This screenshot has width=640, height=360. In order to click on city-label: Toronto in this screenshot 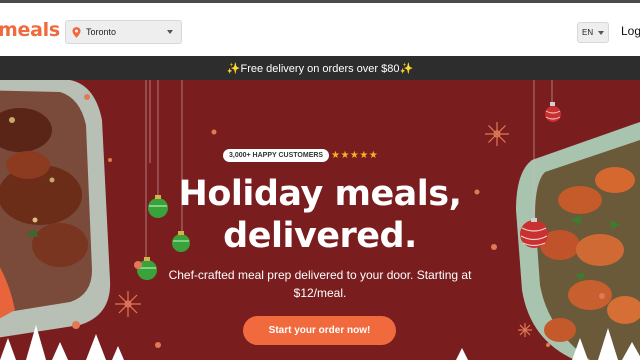, I will do `click(101, 32)`.